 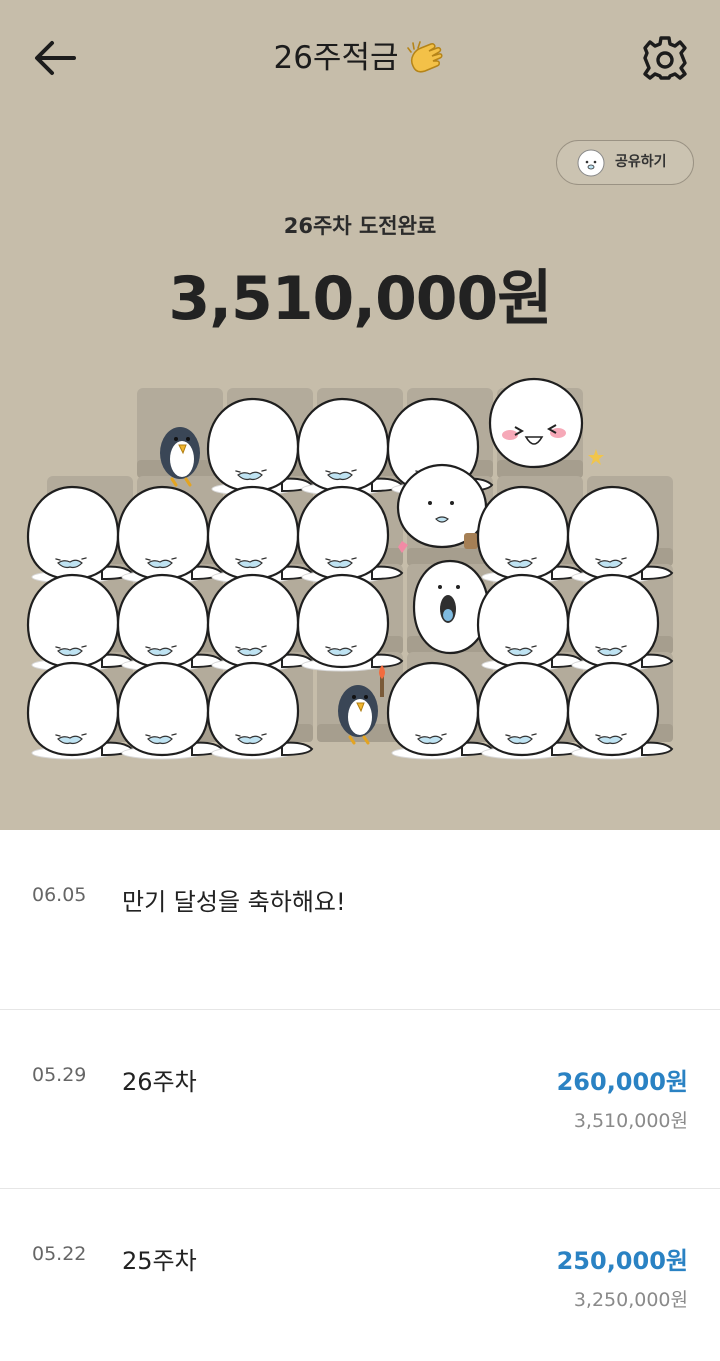 I want to click on history-row: 05.22 25주차 250,000원 3,250,000원, so click(x=360, y=1275).